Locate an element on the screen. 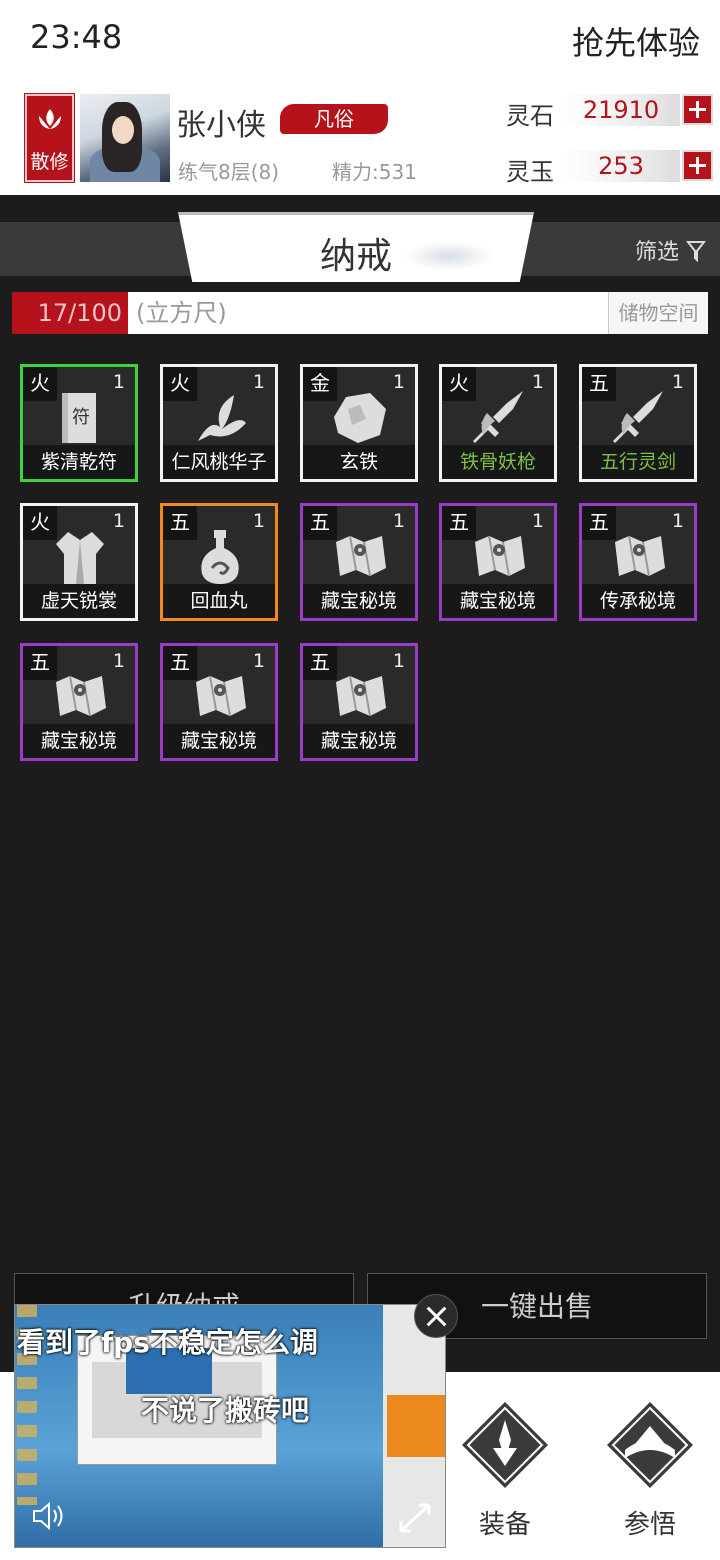 This screenshot has width=720, height=1560. sect-label: 散修 is located at coordinates (49, 162).